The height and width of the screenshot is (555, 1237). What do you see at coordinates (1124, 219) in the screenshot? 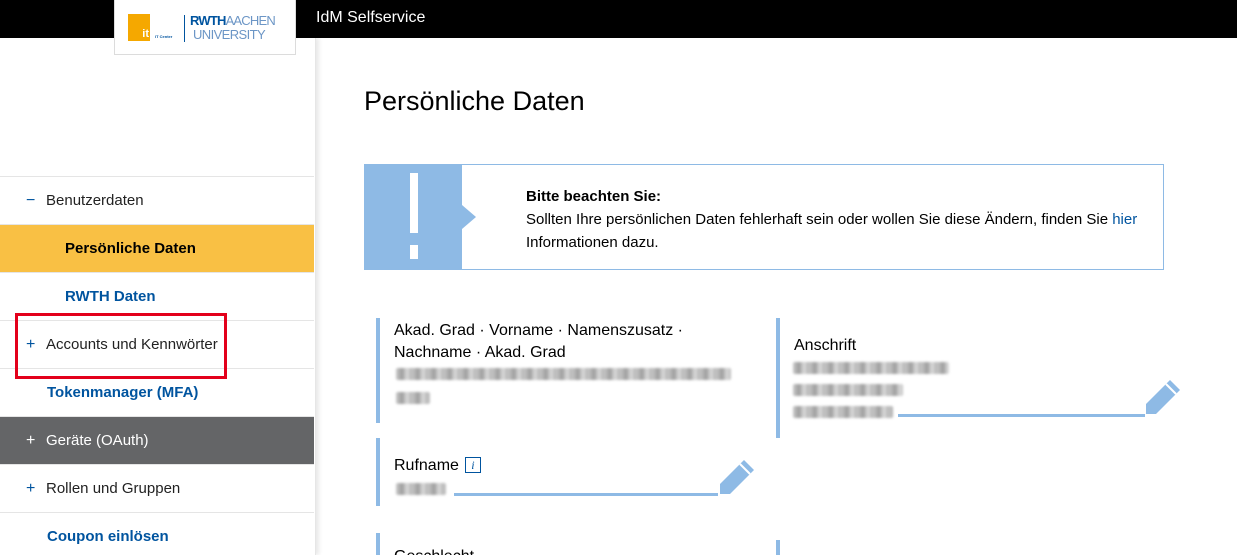
I see `notice-info-link: hier` at bounding box center [1124, 219].